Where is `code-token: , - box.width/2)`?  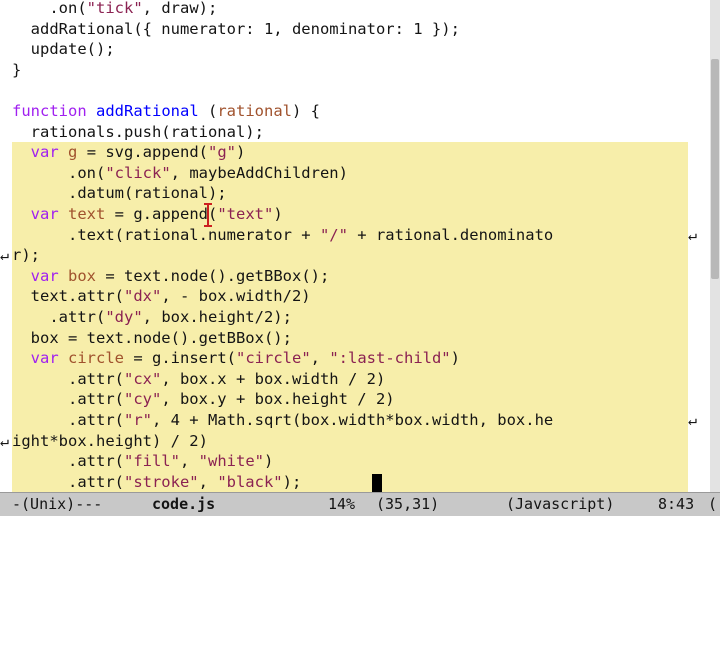
code-token: , - box.width/2) is located at coordinates (236, 296).